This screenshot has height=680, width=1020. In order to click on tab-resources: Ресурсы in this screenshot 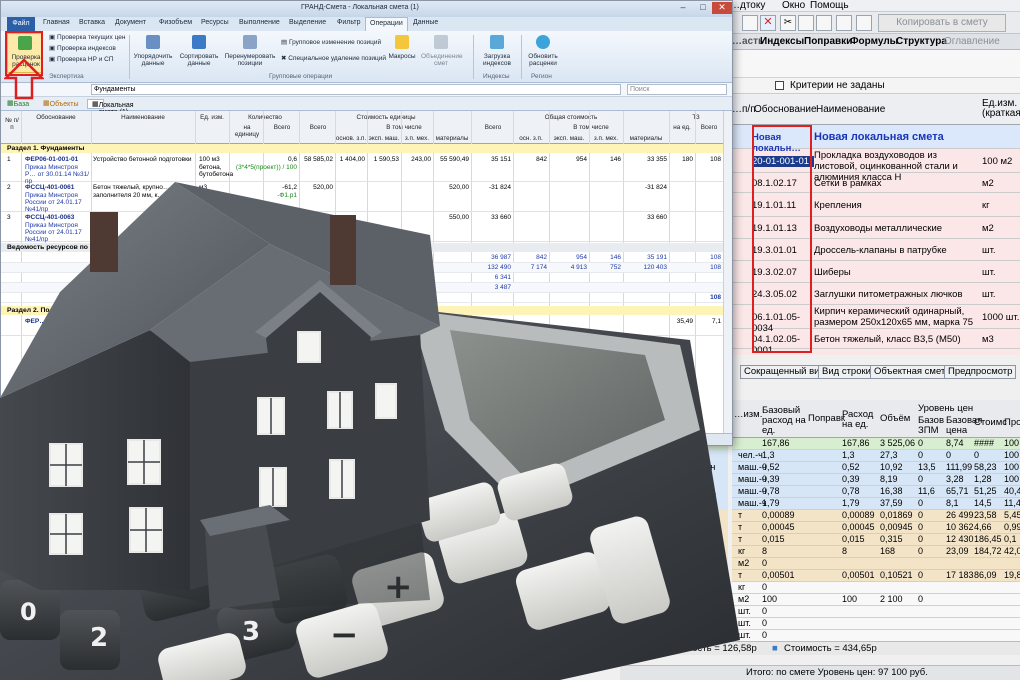, I will do `click(215, 22)`.